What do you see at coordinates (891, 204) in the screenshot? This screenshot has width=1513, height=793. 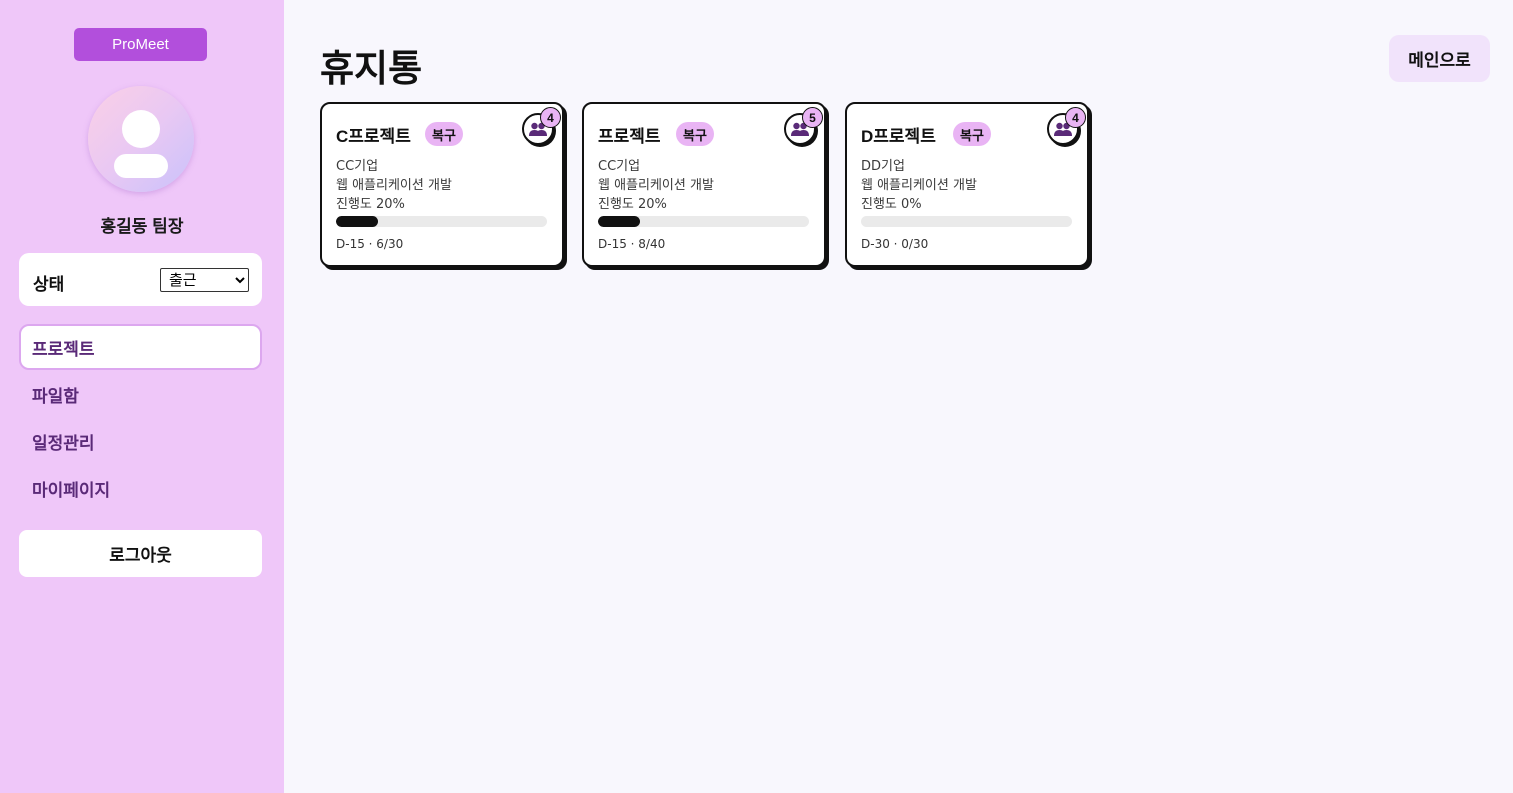 I see `project-progress-text: 진행도 0%` at bounding box center [891, 204].